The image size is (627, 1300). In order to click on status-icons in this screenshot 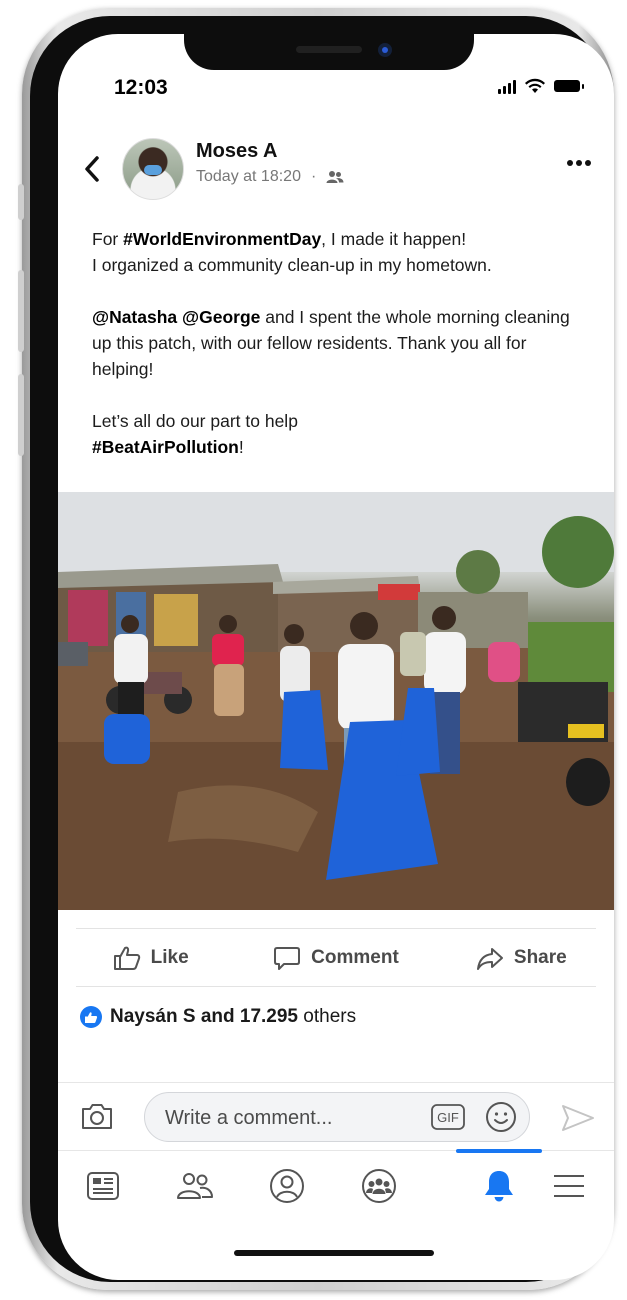, I will do `click(541, 86)`.